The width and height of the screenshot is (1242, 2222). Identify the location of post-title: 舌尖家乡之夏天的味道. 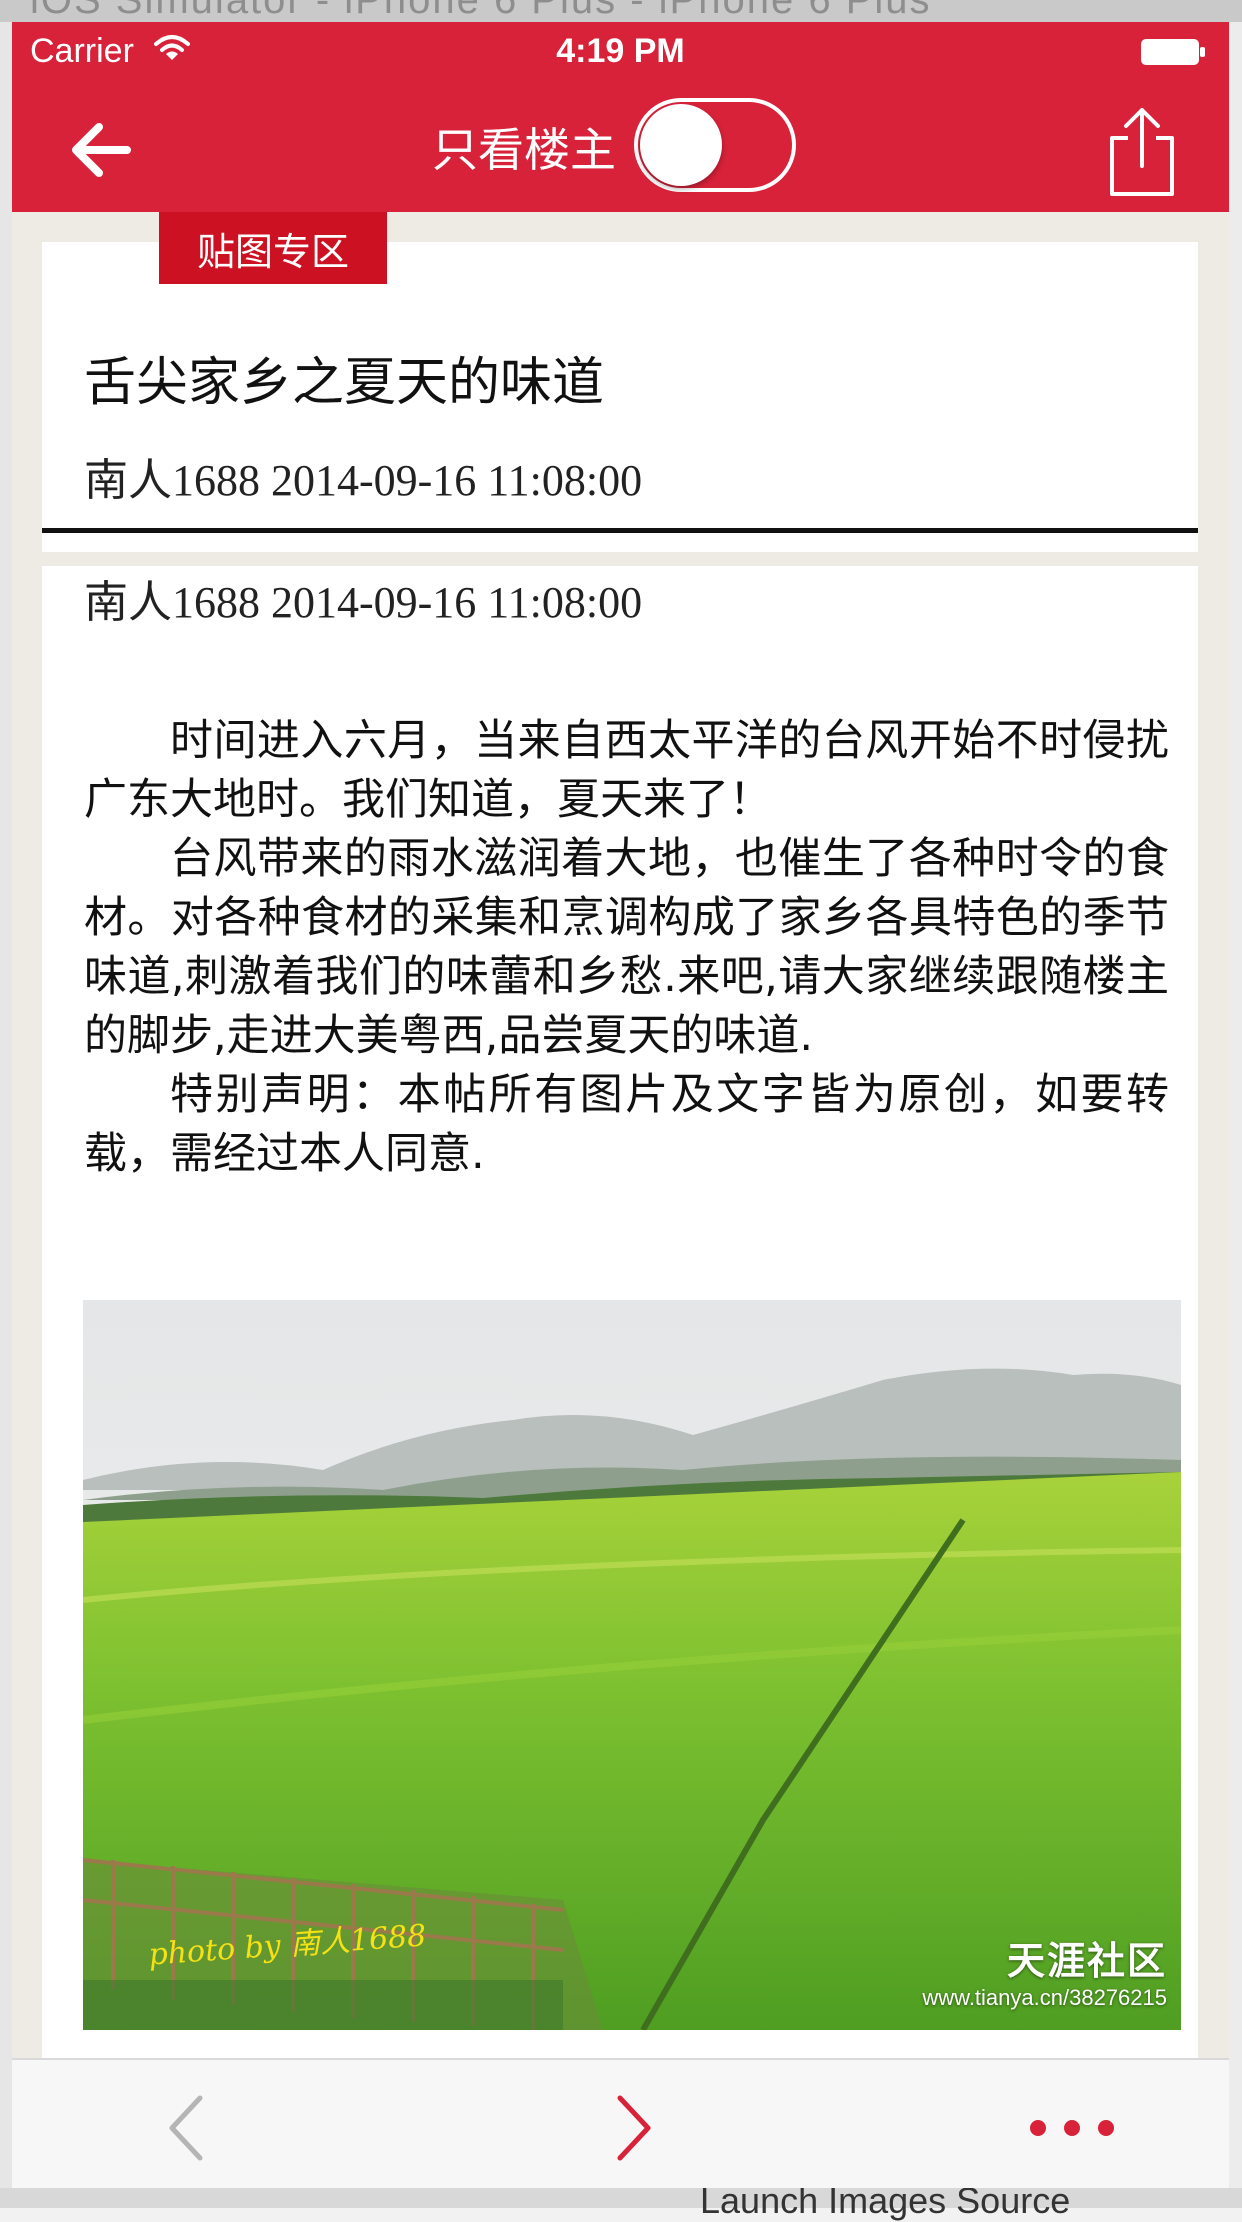
(344, 383).